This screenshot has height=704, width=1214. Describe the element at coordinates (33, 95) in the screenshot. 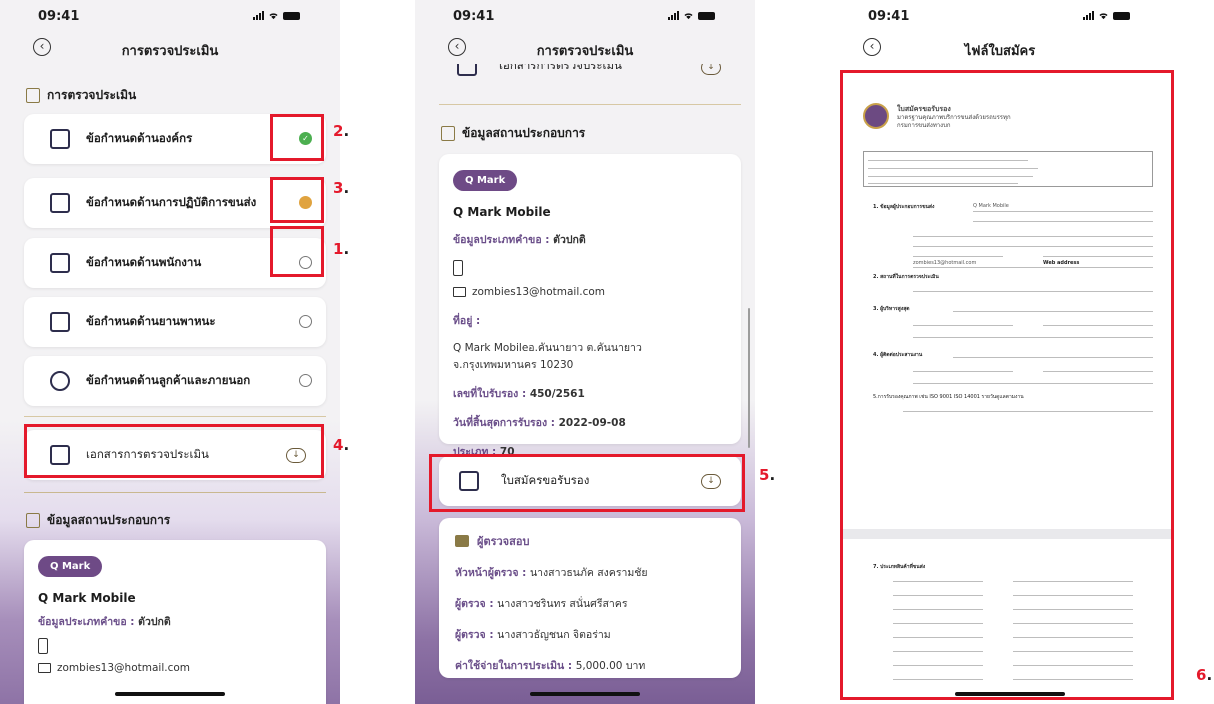

I see `document-icon` at that location.